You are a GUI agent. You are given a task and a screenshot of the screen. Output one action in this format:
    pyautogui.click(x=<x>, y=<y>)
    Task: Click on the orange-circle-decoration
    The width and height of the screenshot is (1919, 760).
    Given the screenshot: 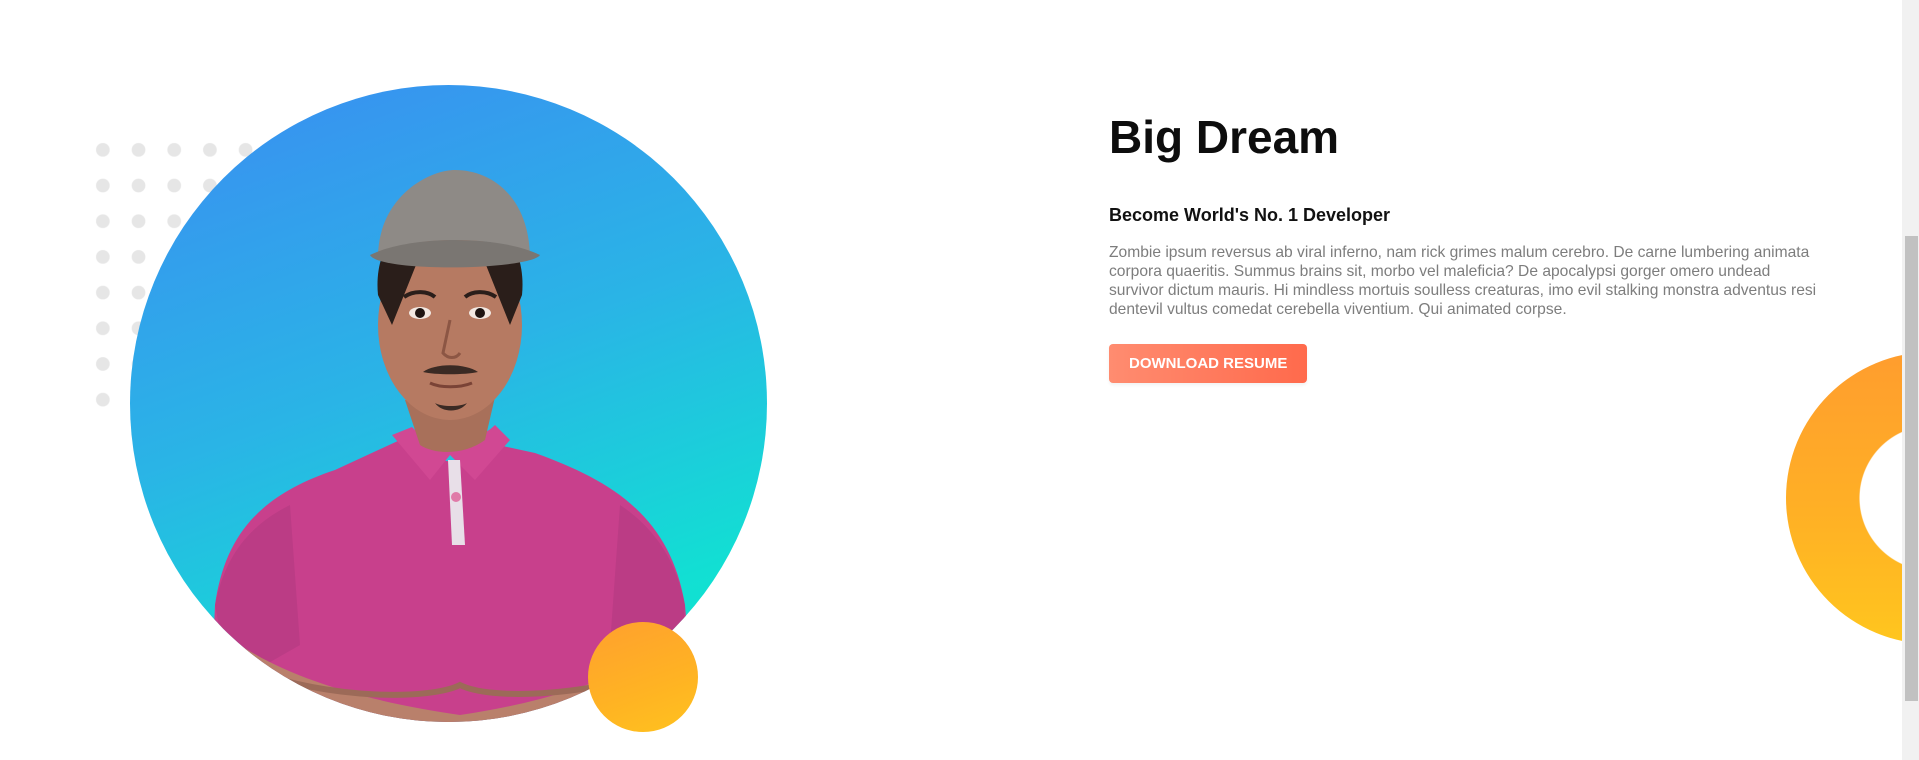 What is the action you would take?
    pyautogui.click(x=643, y=677)
    